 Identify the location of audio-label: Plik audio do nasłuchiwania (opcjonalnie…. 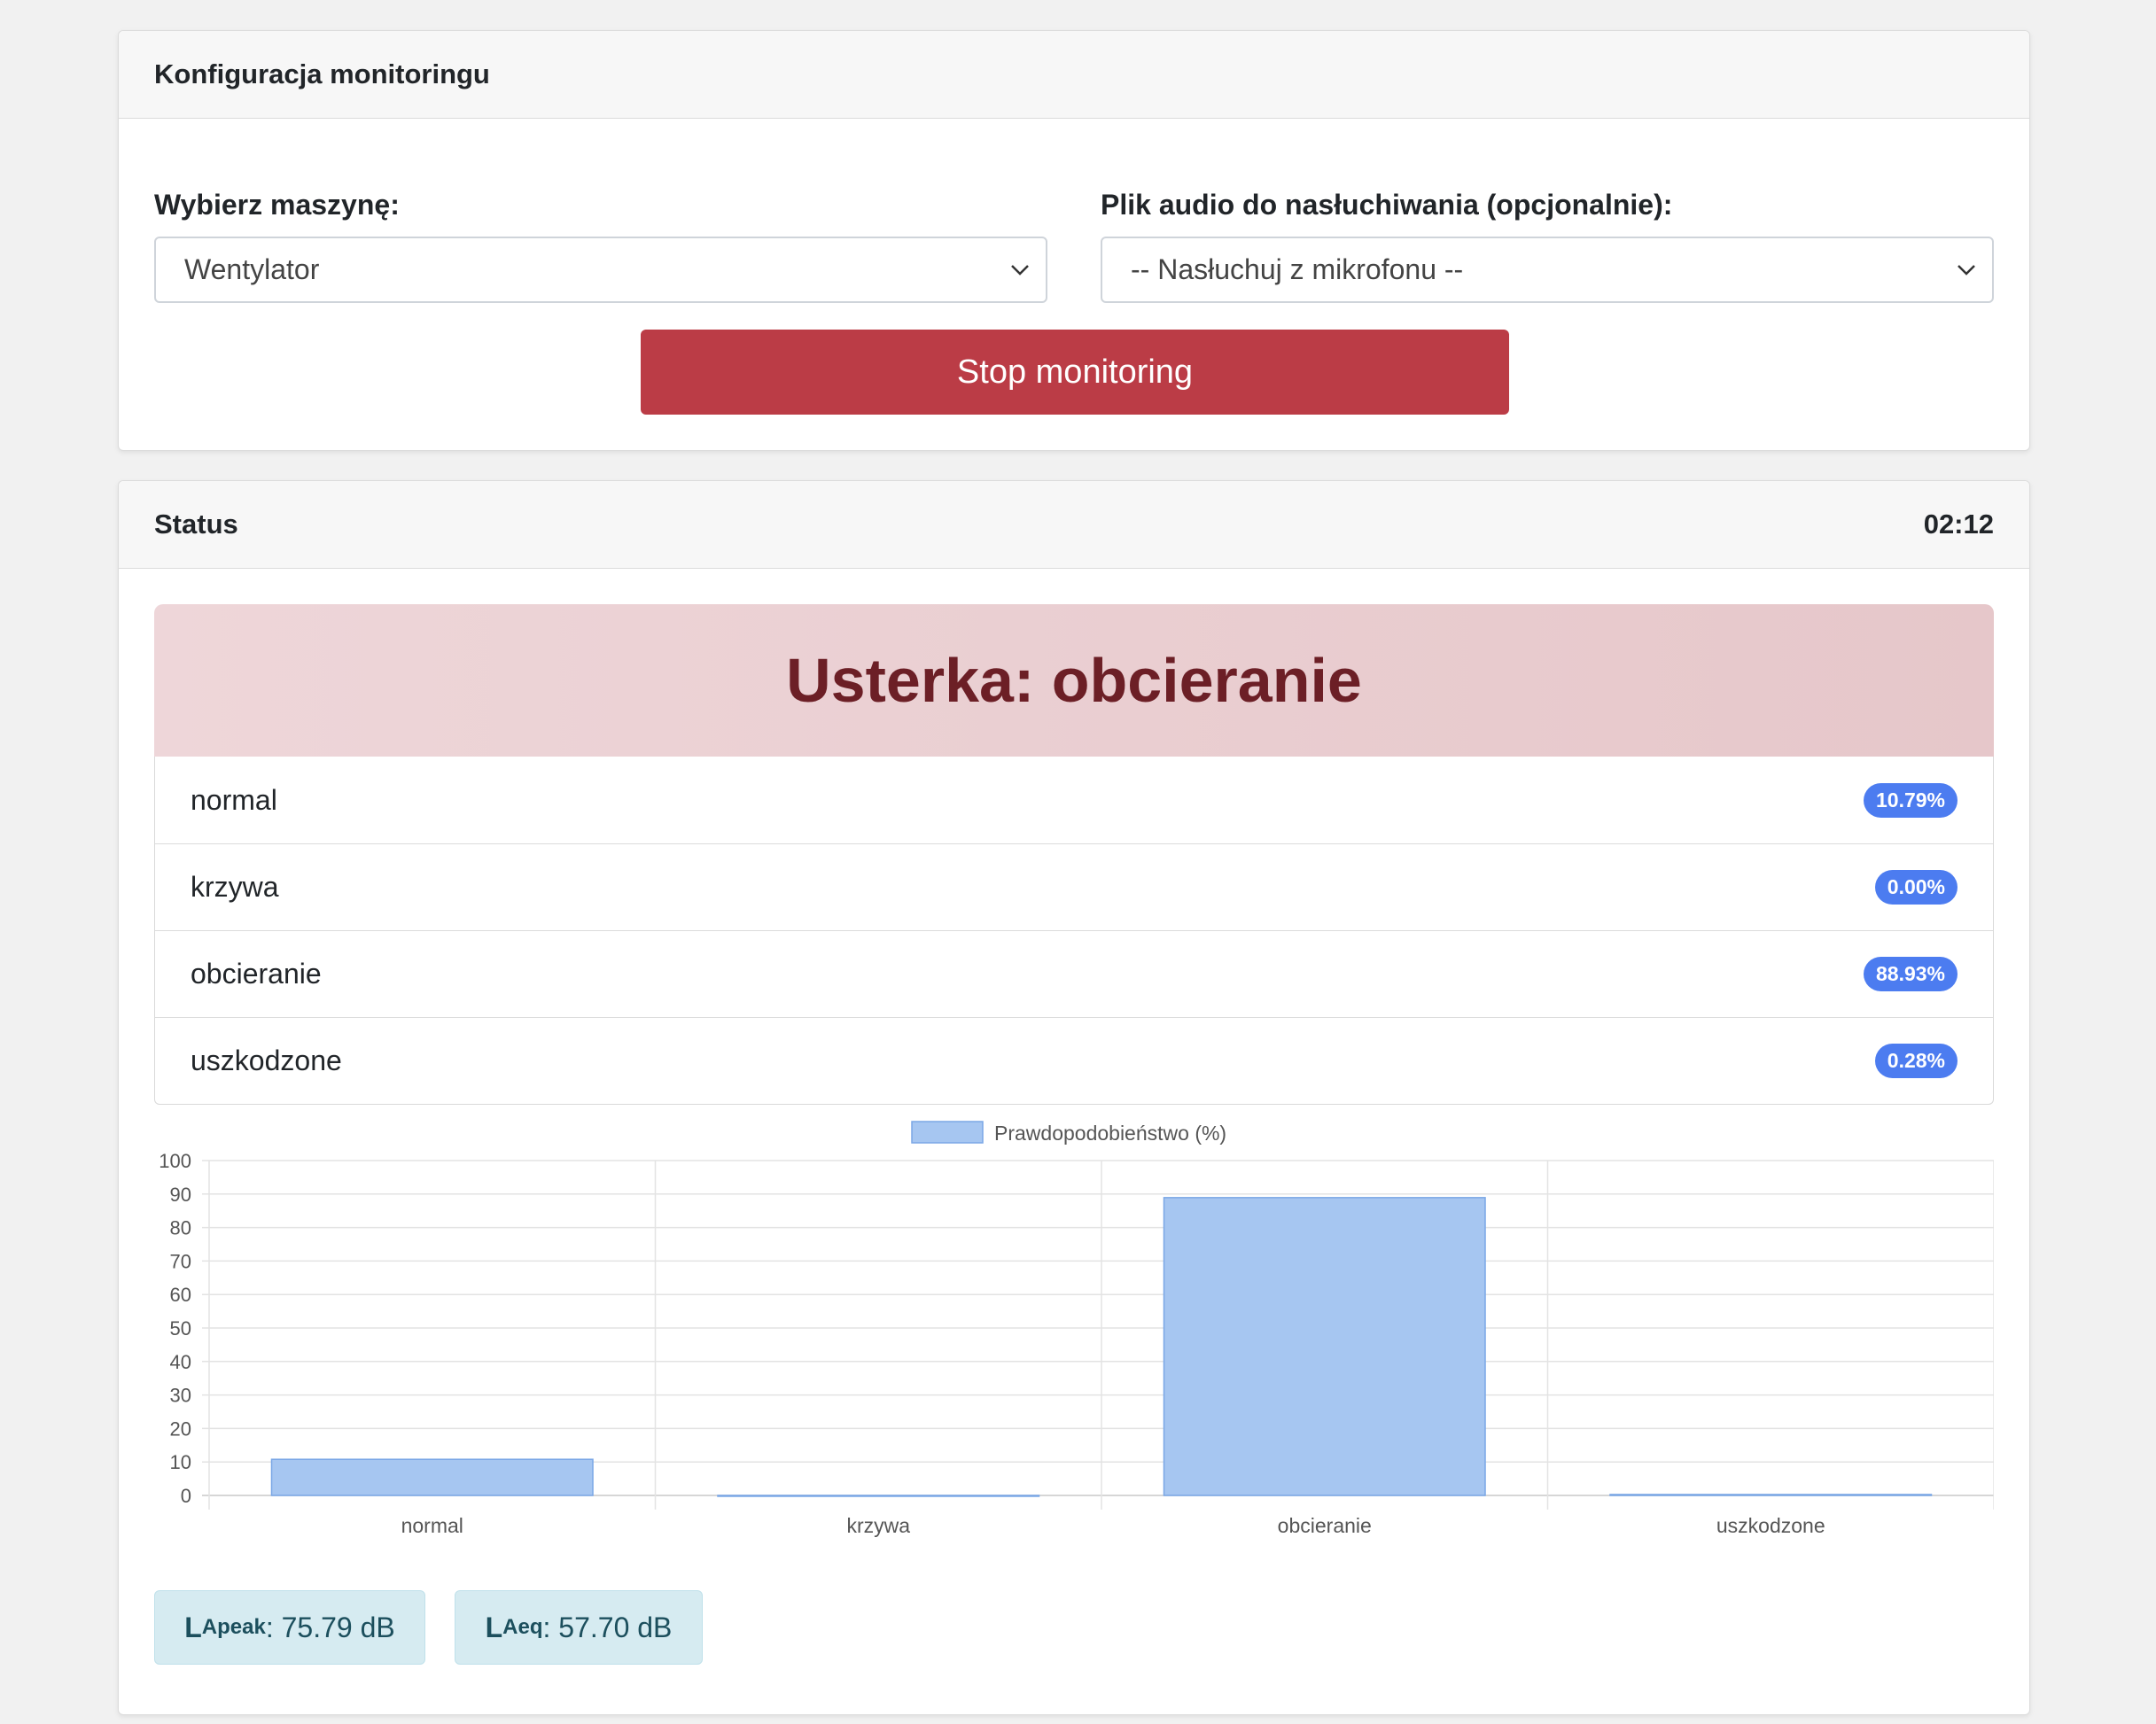
(1387, 205).